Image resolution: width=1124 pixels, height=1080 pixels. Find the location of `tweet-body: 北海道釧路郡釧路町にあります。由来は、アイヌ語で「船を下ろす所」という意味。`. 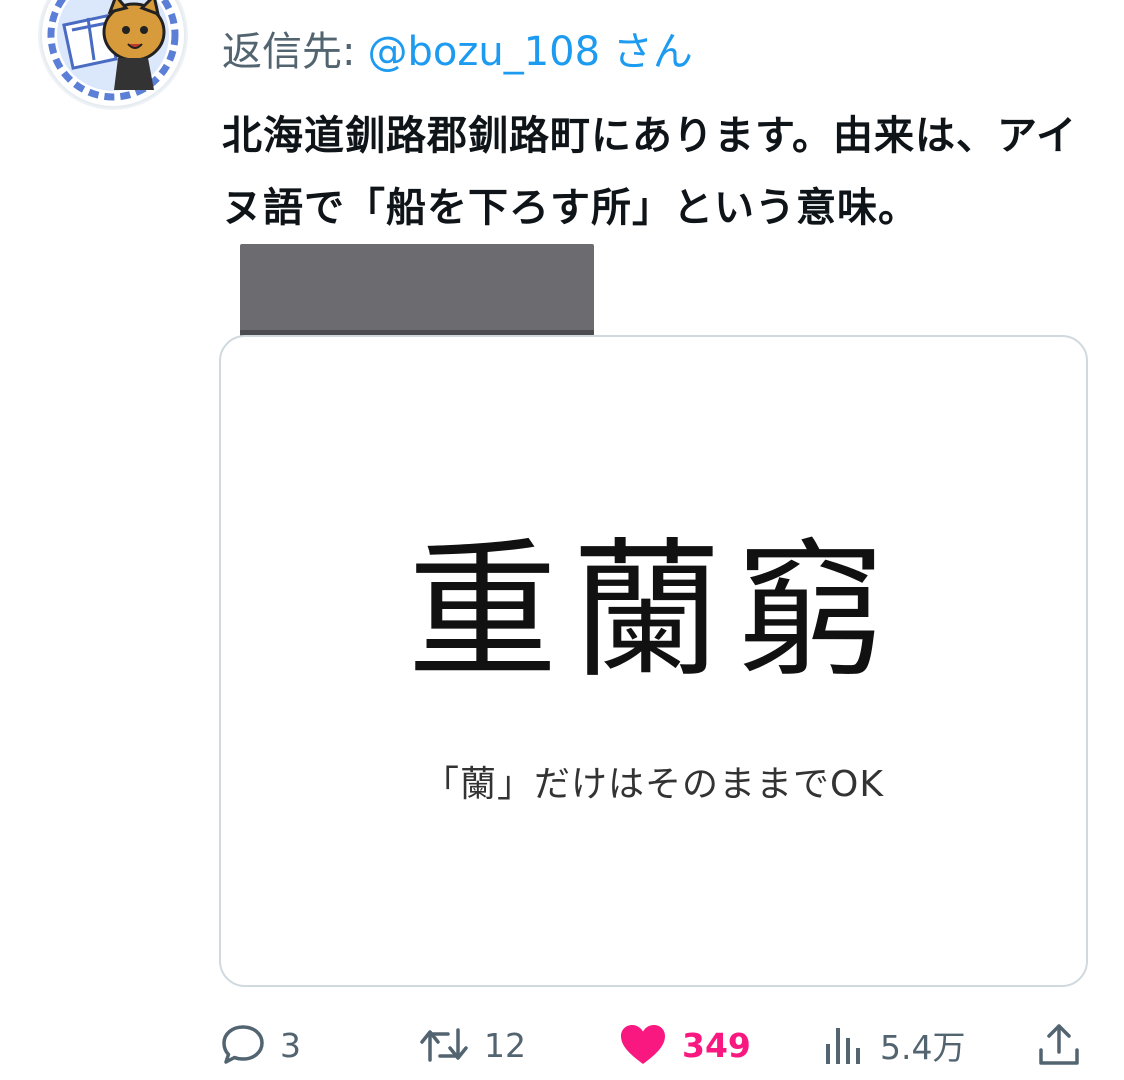

tweet-body: 北海道釧路郡釧路町にあります。由来は、アイヌ語で「船を下ろす所」という意味。 is located at coordinates (649, 172).